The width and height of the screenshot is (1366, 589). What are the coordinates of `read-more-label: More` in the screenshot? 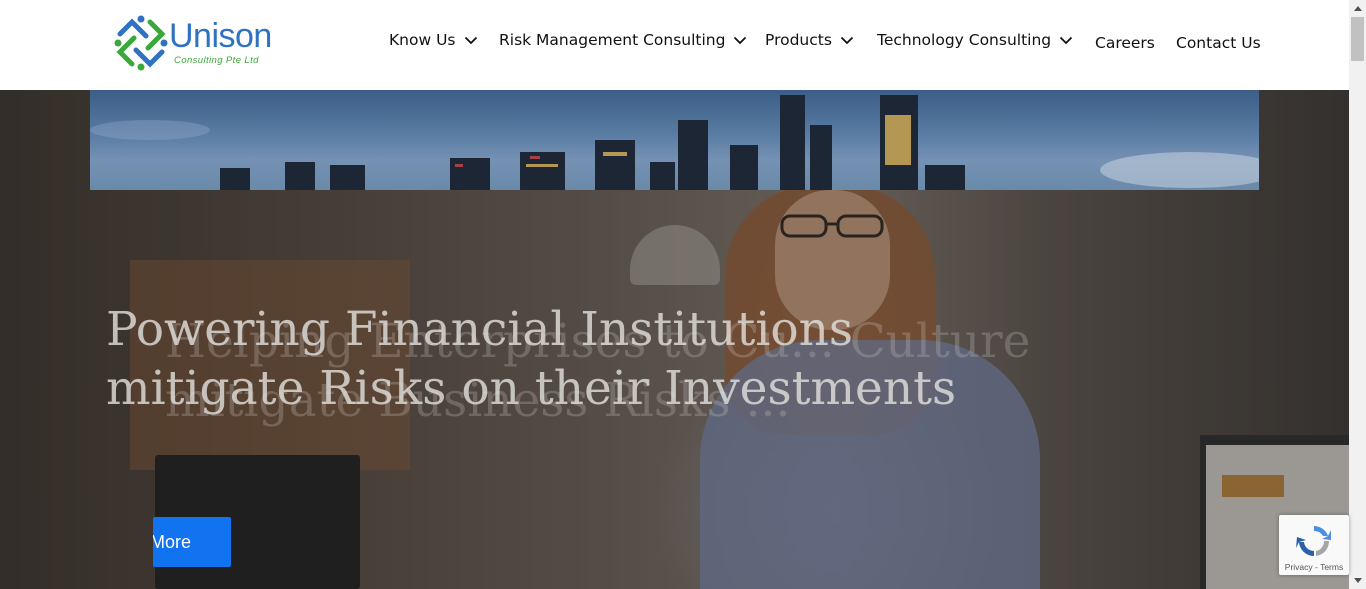 It's located at (172, 541).